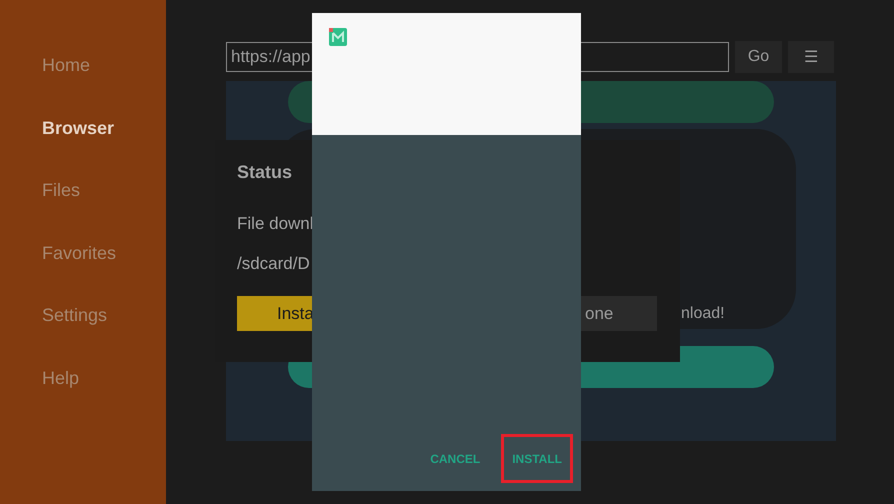  Describe the element at coordinates (274, 264) in the screenshot. I see `status-text: /sdcard/D` at that location.